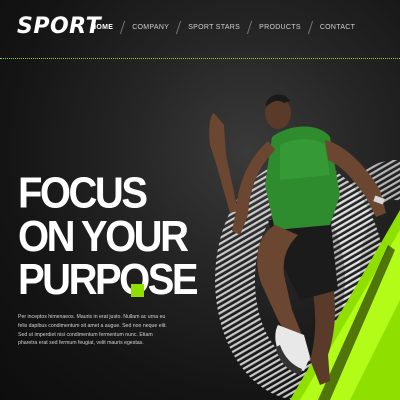 Image resolution: width=400 pixels, height=400 pixels. Describe the element at coordinates (103, 237) in the screenshot. I see `headline-line-2: ON YOUR` at that location.